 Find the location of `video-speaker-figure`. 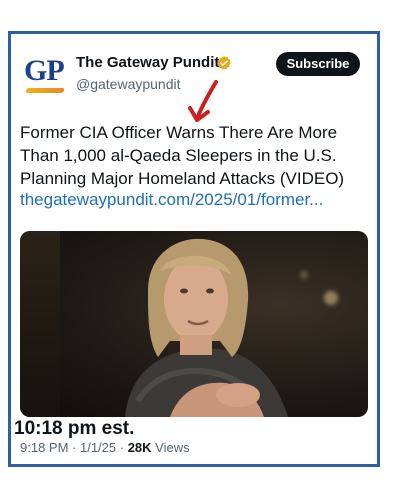

video-speaker-figure is located at coordinates (206, 327).